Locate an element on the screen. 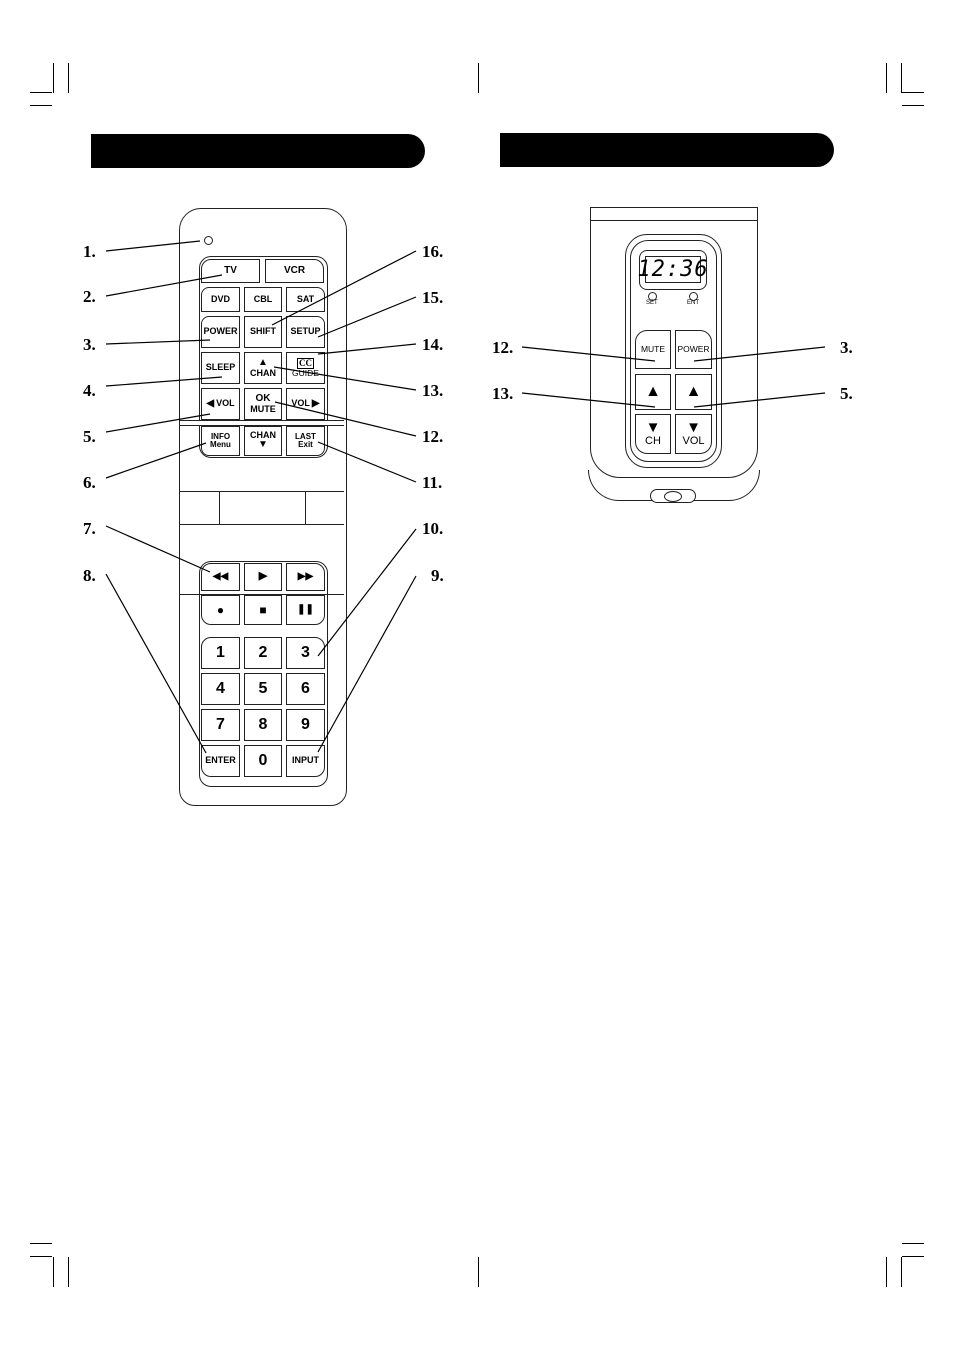 This screenshot has height=1351, width=954. callout-number: 16. is located at coordinates (433, 251).